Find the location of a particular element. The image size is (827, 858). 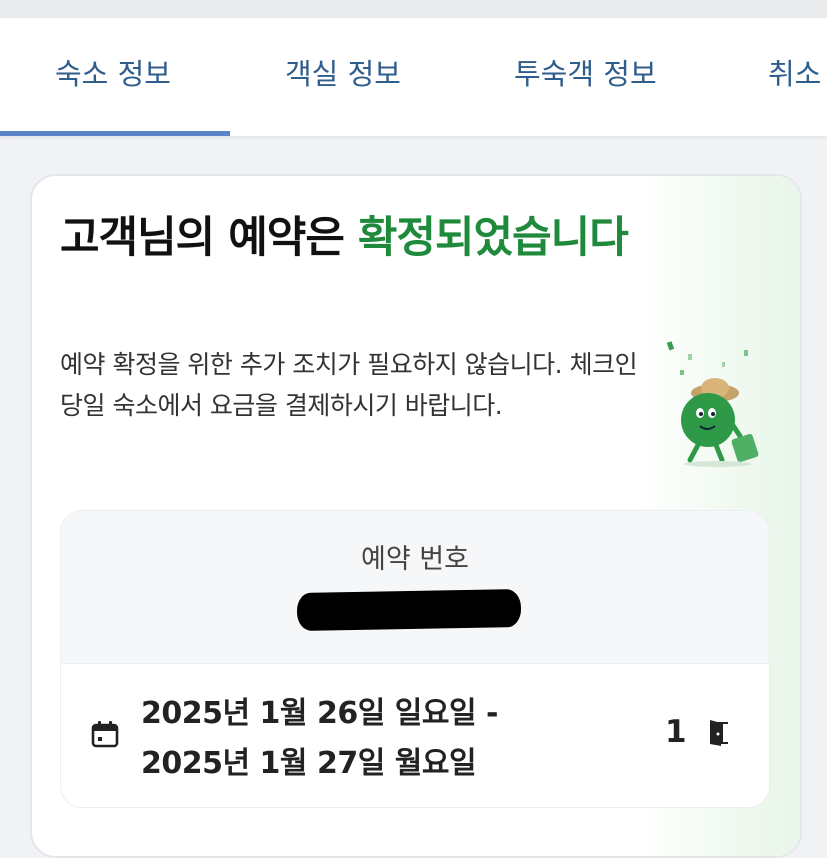

tab-cancel: 취소 is located at coordinates (794, 77).